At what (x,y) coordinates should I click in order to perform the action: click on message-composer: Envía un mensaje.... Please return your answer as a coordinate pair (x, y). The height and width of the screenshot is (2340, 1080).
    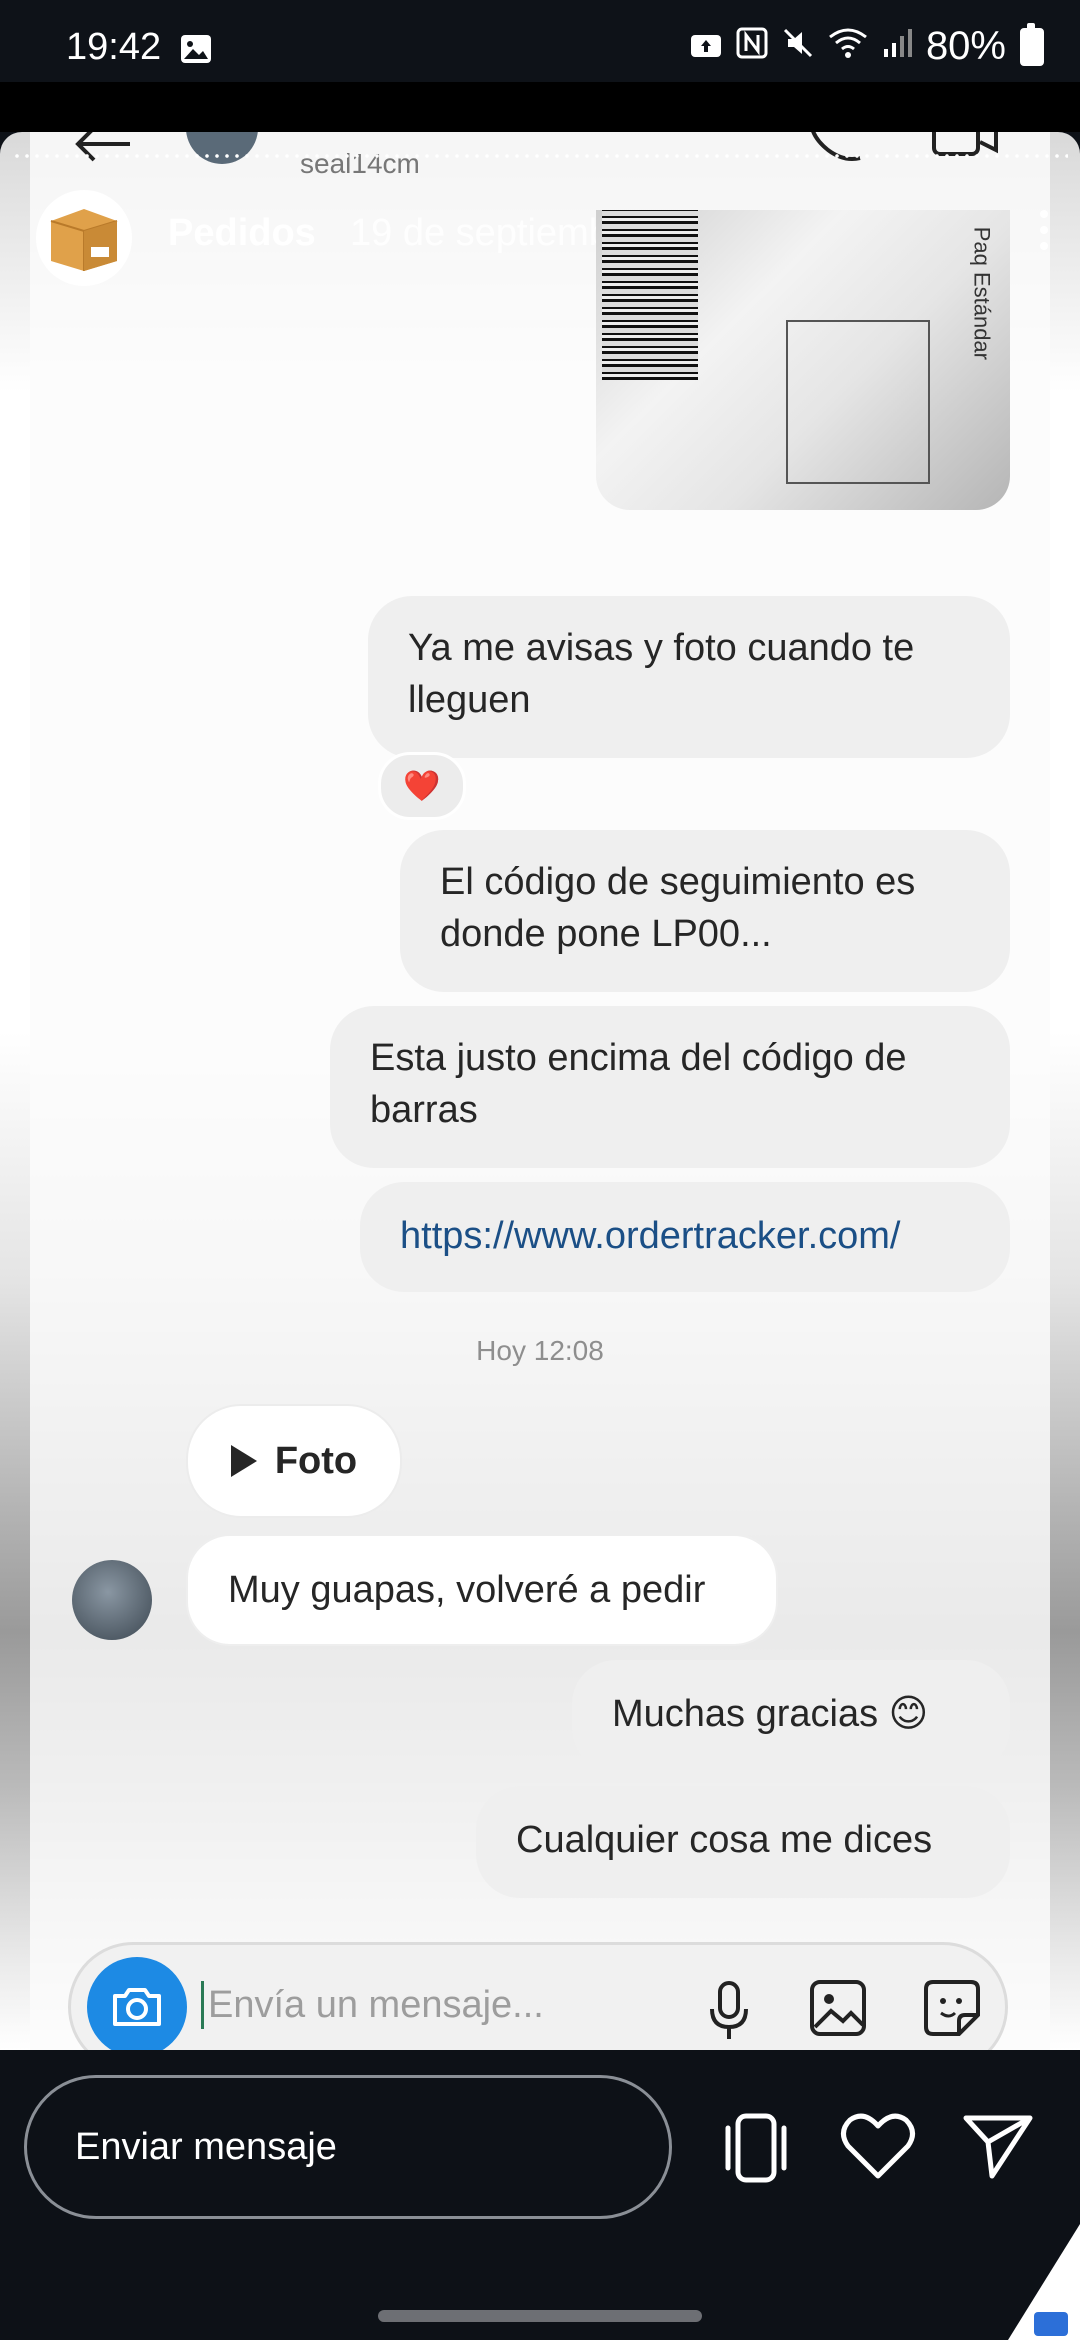
    Looking at the image, I should click on (538, 1996).